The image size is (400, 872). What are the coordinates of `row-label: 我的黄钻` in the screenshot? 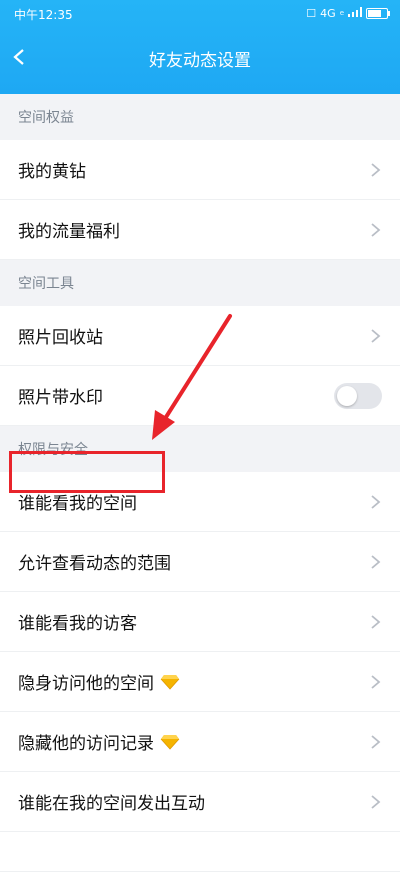 It's located at (52, 172).